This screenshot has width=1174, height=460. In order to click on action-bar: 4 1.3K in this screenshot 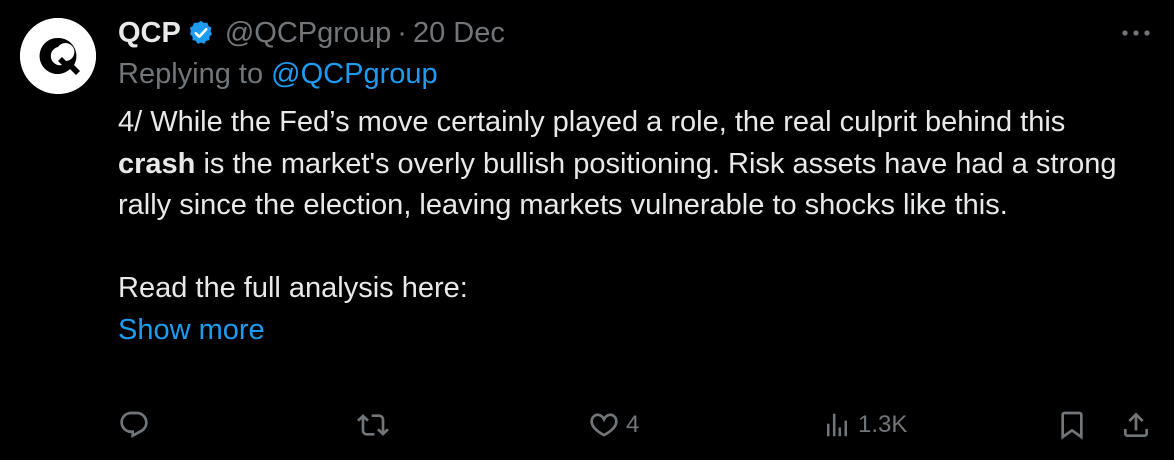, I will do `click(587, 425)`.